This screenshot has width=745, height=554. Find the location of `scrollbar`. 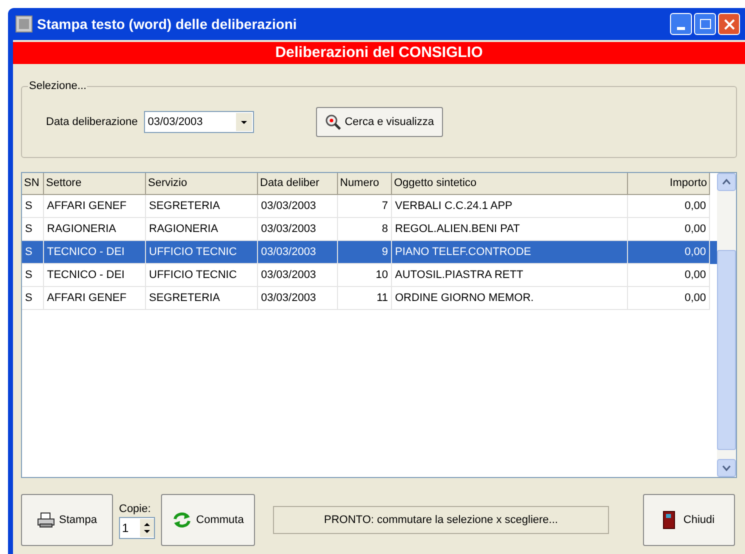

scrollbar is located at coordinates (726, 325).